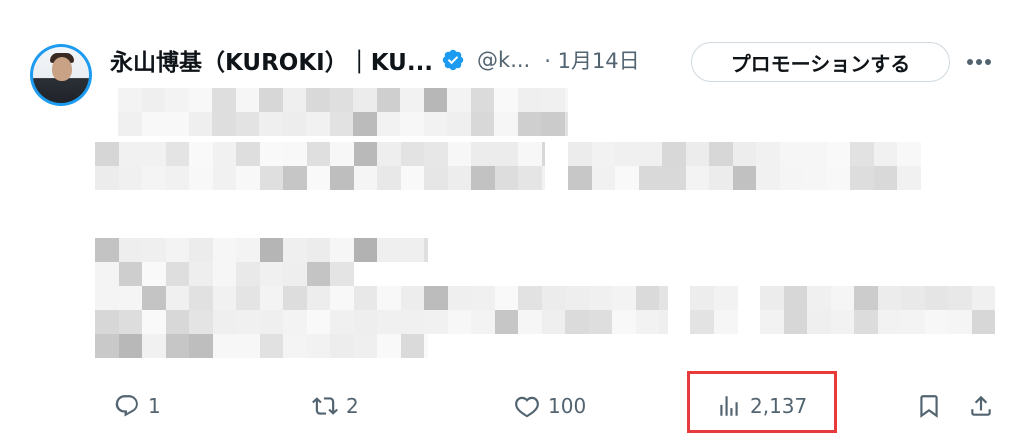 This screenshot has width=1024, height=442. Describe the element at coordinates (567, 406) in the screenshot. I see `like-count: 100` at that location.